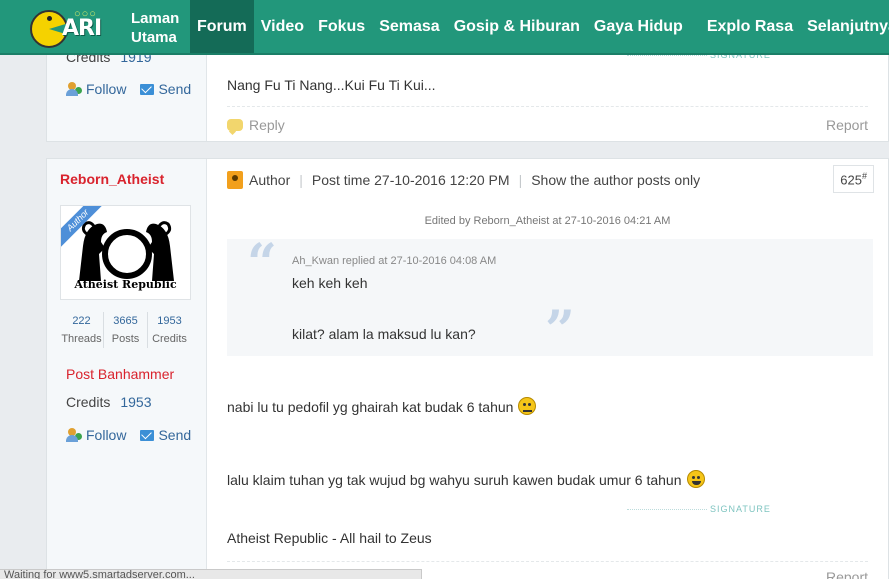 Image resolution: width=889 pixels, height=579 pixels. What do you see at coordinates (330, 283) in the screenshot?
I see `quote-line: keh keh keh` at bounding box center [330, 283].